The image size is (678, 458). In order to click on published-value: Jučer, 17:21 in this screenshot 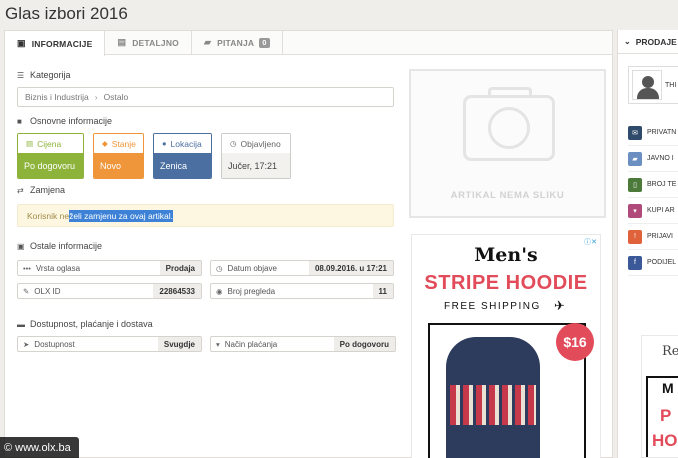, I will do `click(256, 165)`.